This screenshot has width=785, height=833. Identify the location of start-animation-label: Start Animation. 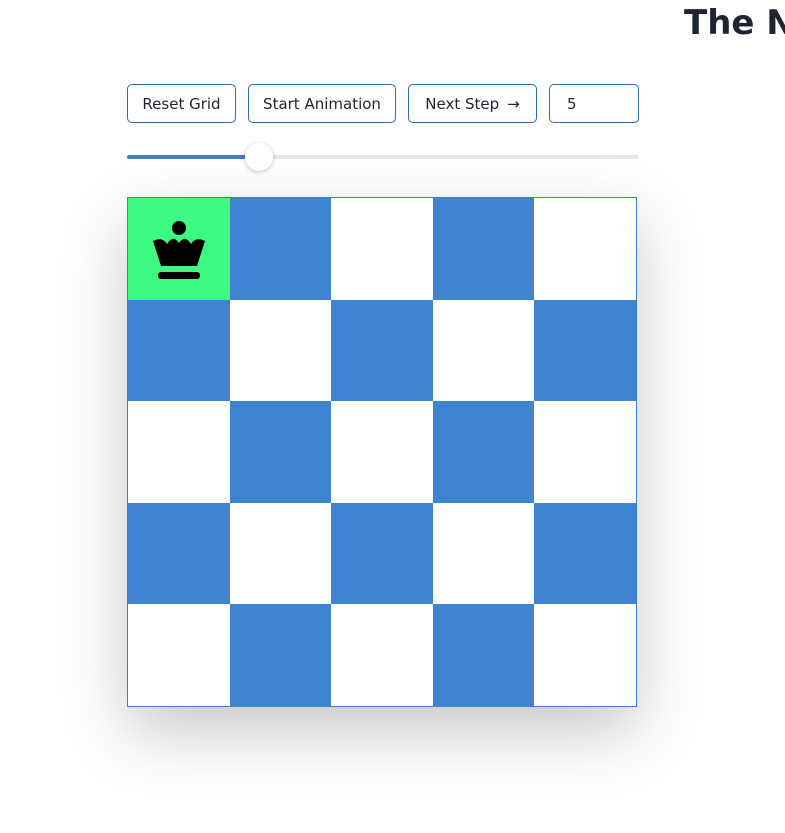
(322, 103).